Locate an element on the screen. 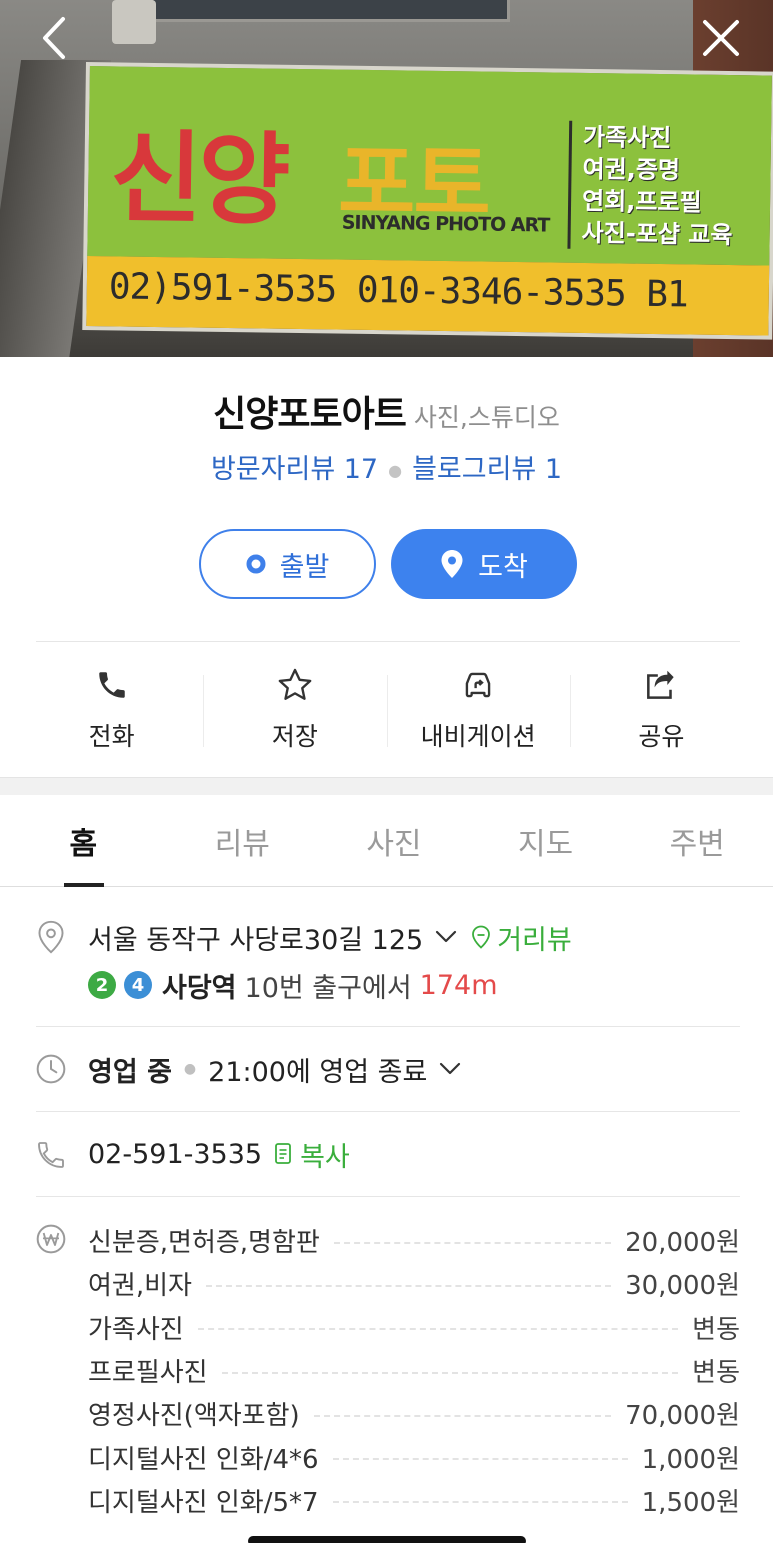 Image resolution: width=773 pixels, height=1543 pixels. sign-services: 가족사진 여권,증명 연회,프로필 사진-포샵 교육 is located at coordinates (657, 186).